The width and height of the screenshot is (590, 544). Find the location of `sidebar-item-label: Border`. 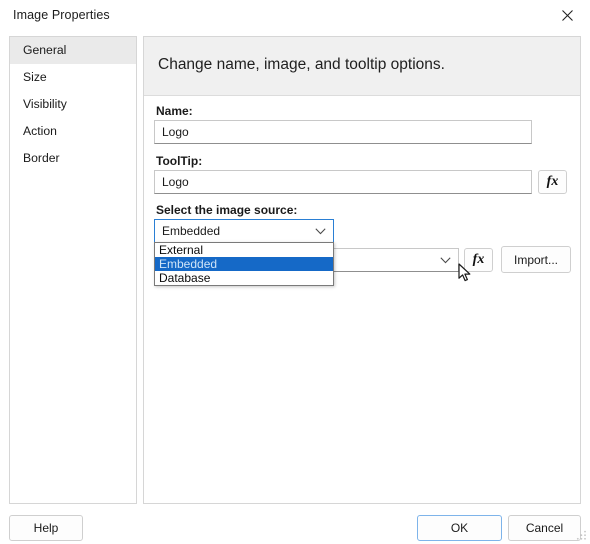

sidebar-item-label: Border is located at coordinates (41, 158).